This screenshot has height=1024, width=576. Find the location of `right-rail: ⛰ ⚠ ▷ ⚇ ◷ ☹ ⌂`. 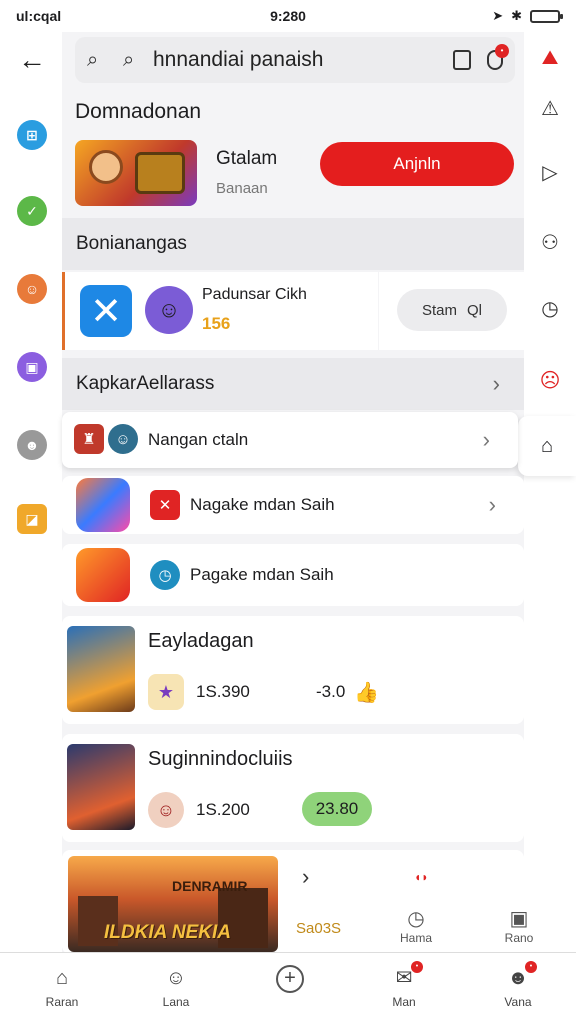

right-rail: ⛰ ⚠ ▷ ⚇ ◷ ☹ ⌂ is located at coordinates (547, 492).